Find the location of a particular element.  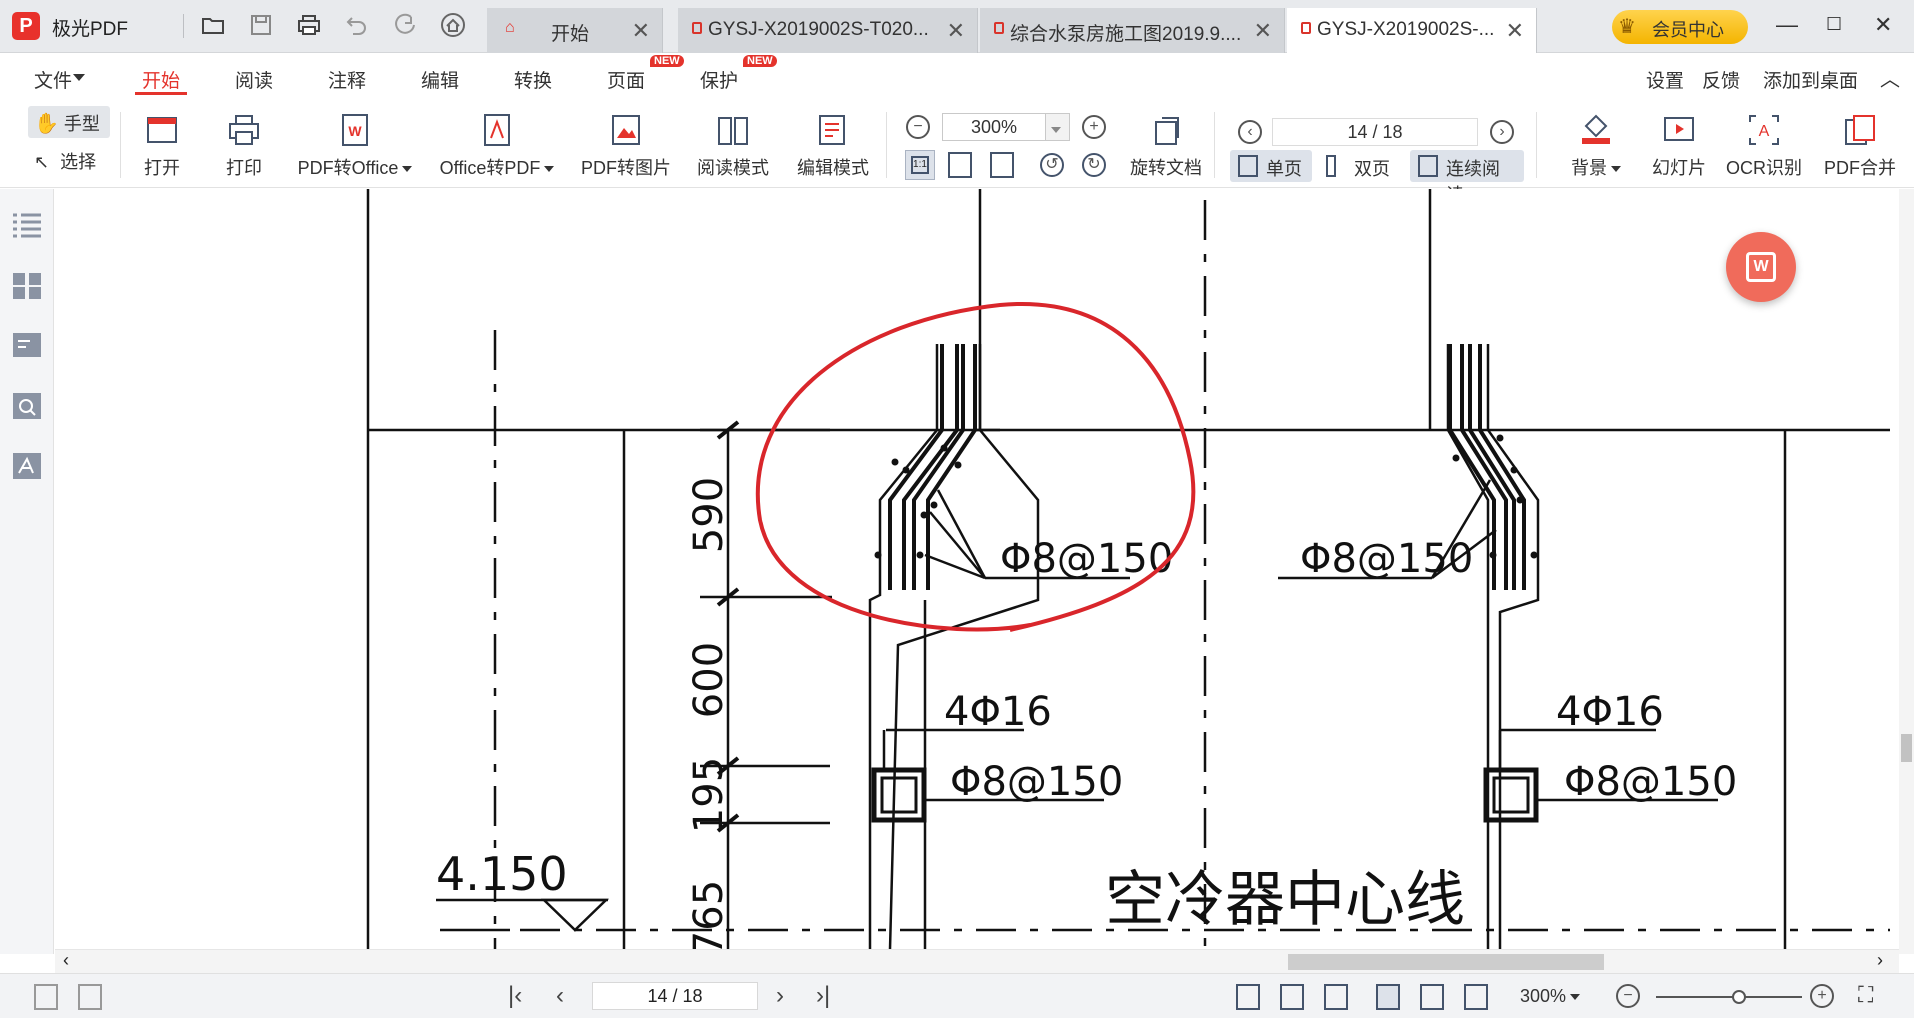

zoom-slider-thumb is located at coordinates (1739, 997).